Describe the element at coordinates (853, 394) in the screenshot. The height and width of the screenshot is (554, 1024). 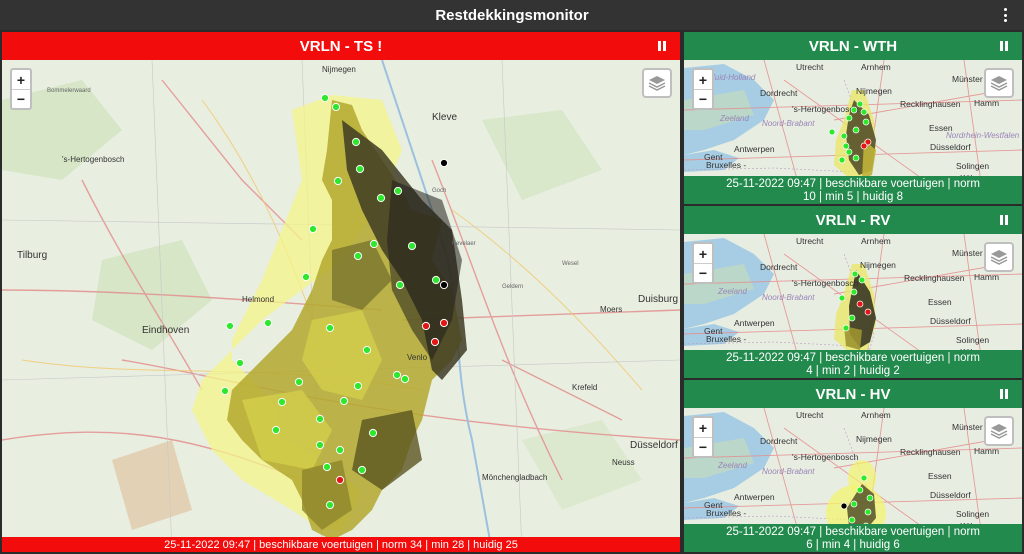
I see `panel-header: VRLN - HV` at that location.